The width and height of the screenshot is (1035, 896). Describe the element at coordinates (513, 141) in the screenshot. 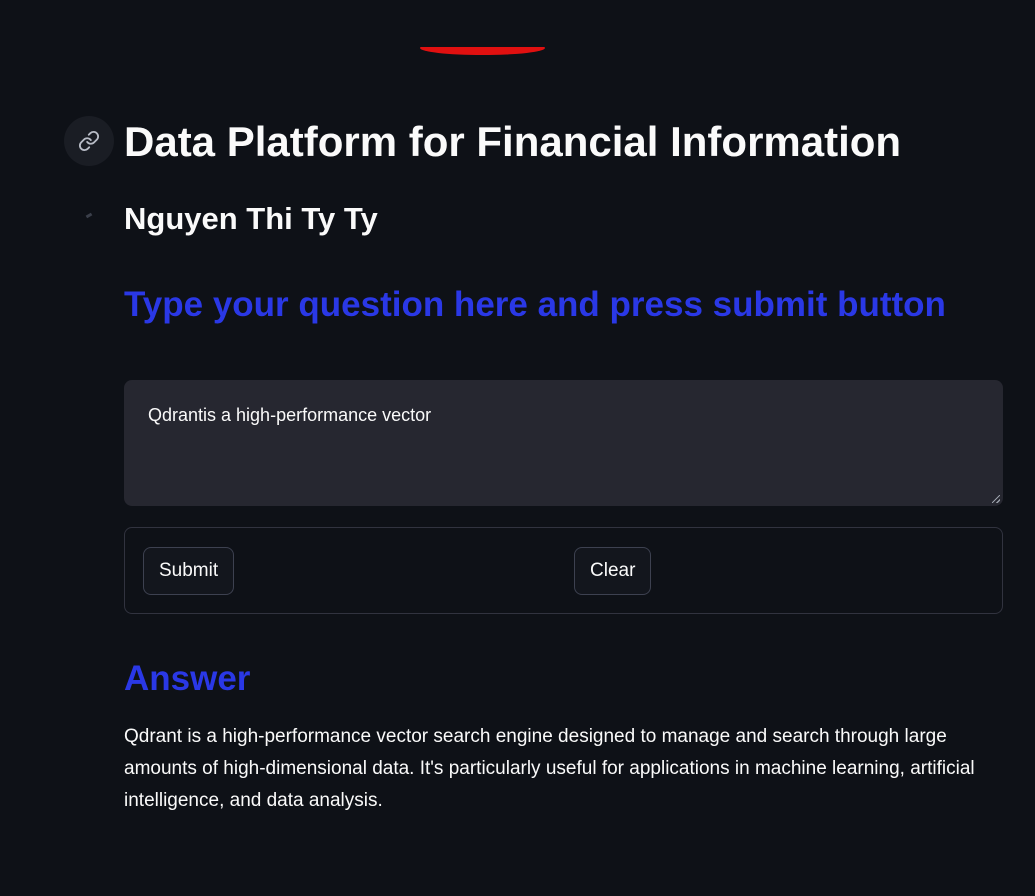

I see `page-title: Data Platform for Financial Information` at that location.